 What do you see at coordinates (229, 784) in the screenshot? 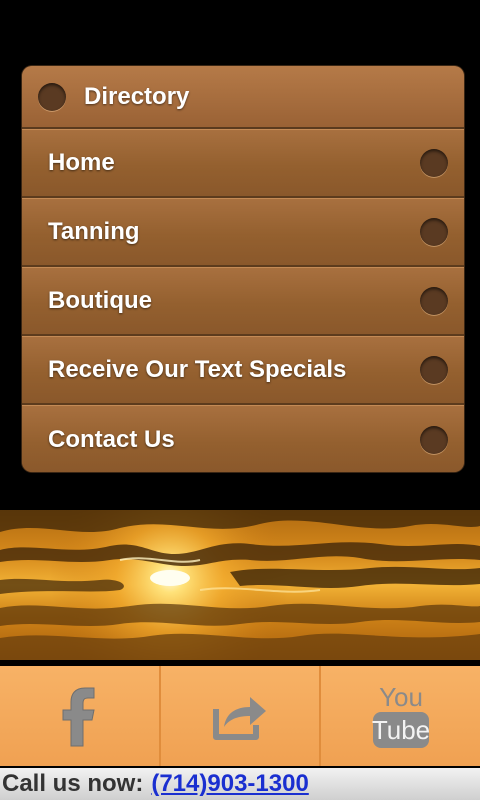
I see `phone-link: (714)903-1300` at bounding box center [229, 784].